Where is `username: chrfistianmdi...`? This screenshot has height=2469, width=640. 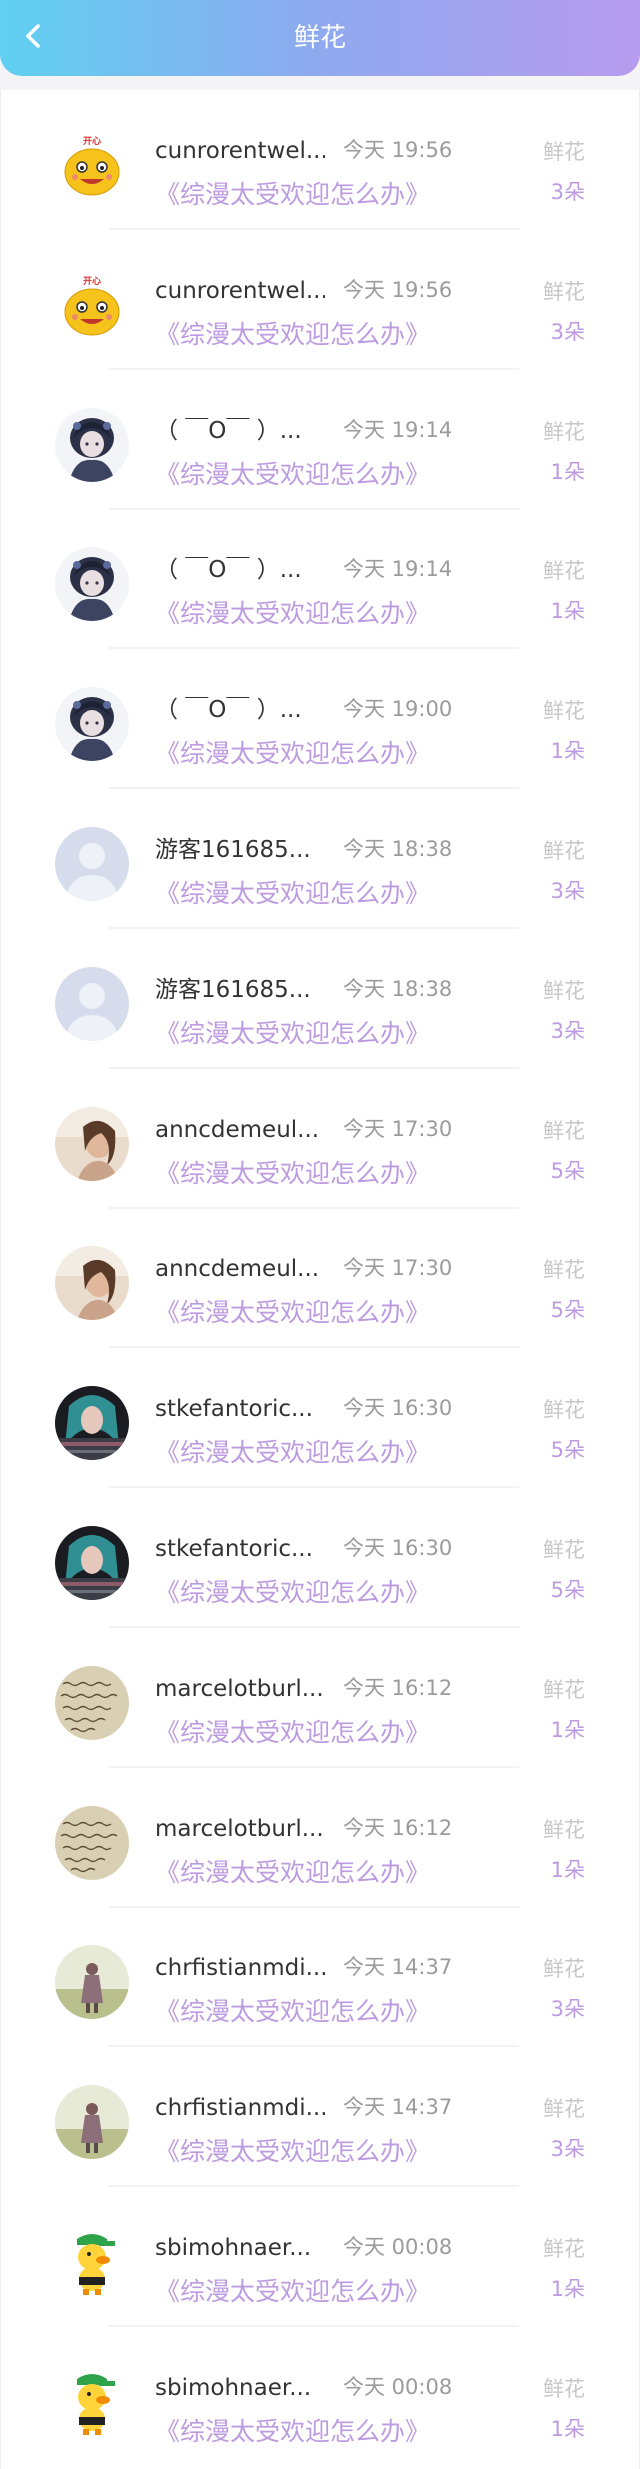
username: chrfistianmdi... is located at coordinates (240, 2108).